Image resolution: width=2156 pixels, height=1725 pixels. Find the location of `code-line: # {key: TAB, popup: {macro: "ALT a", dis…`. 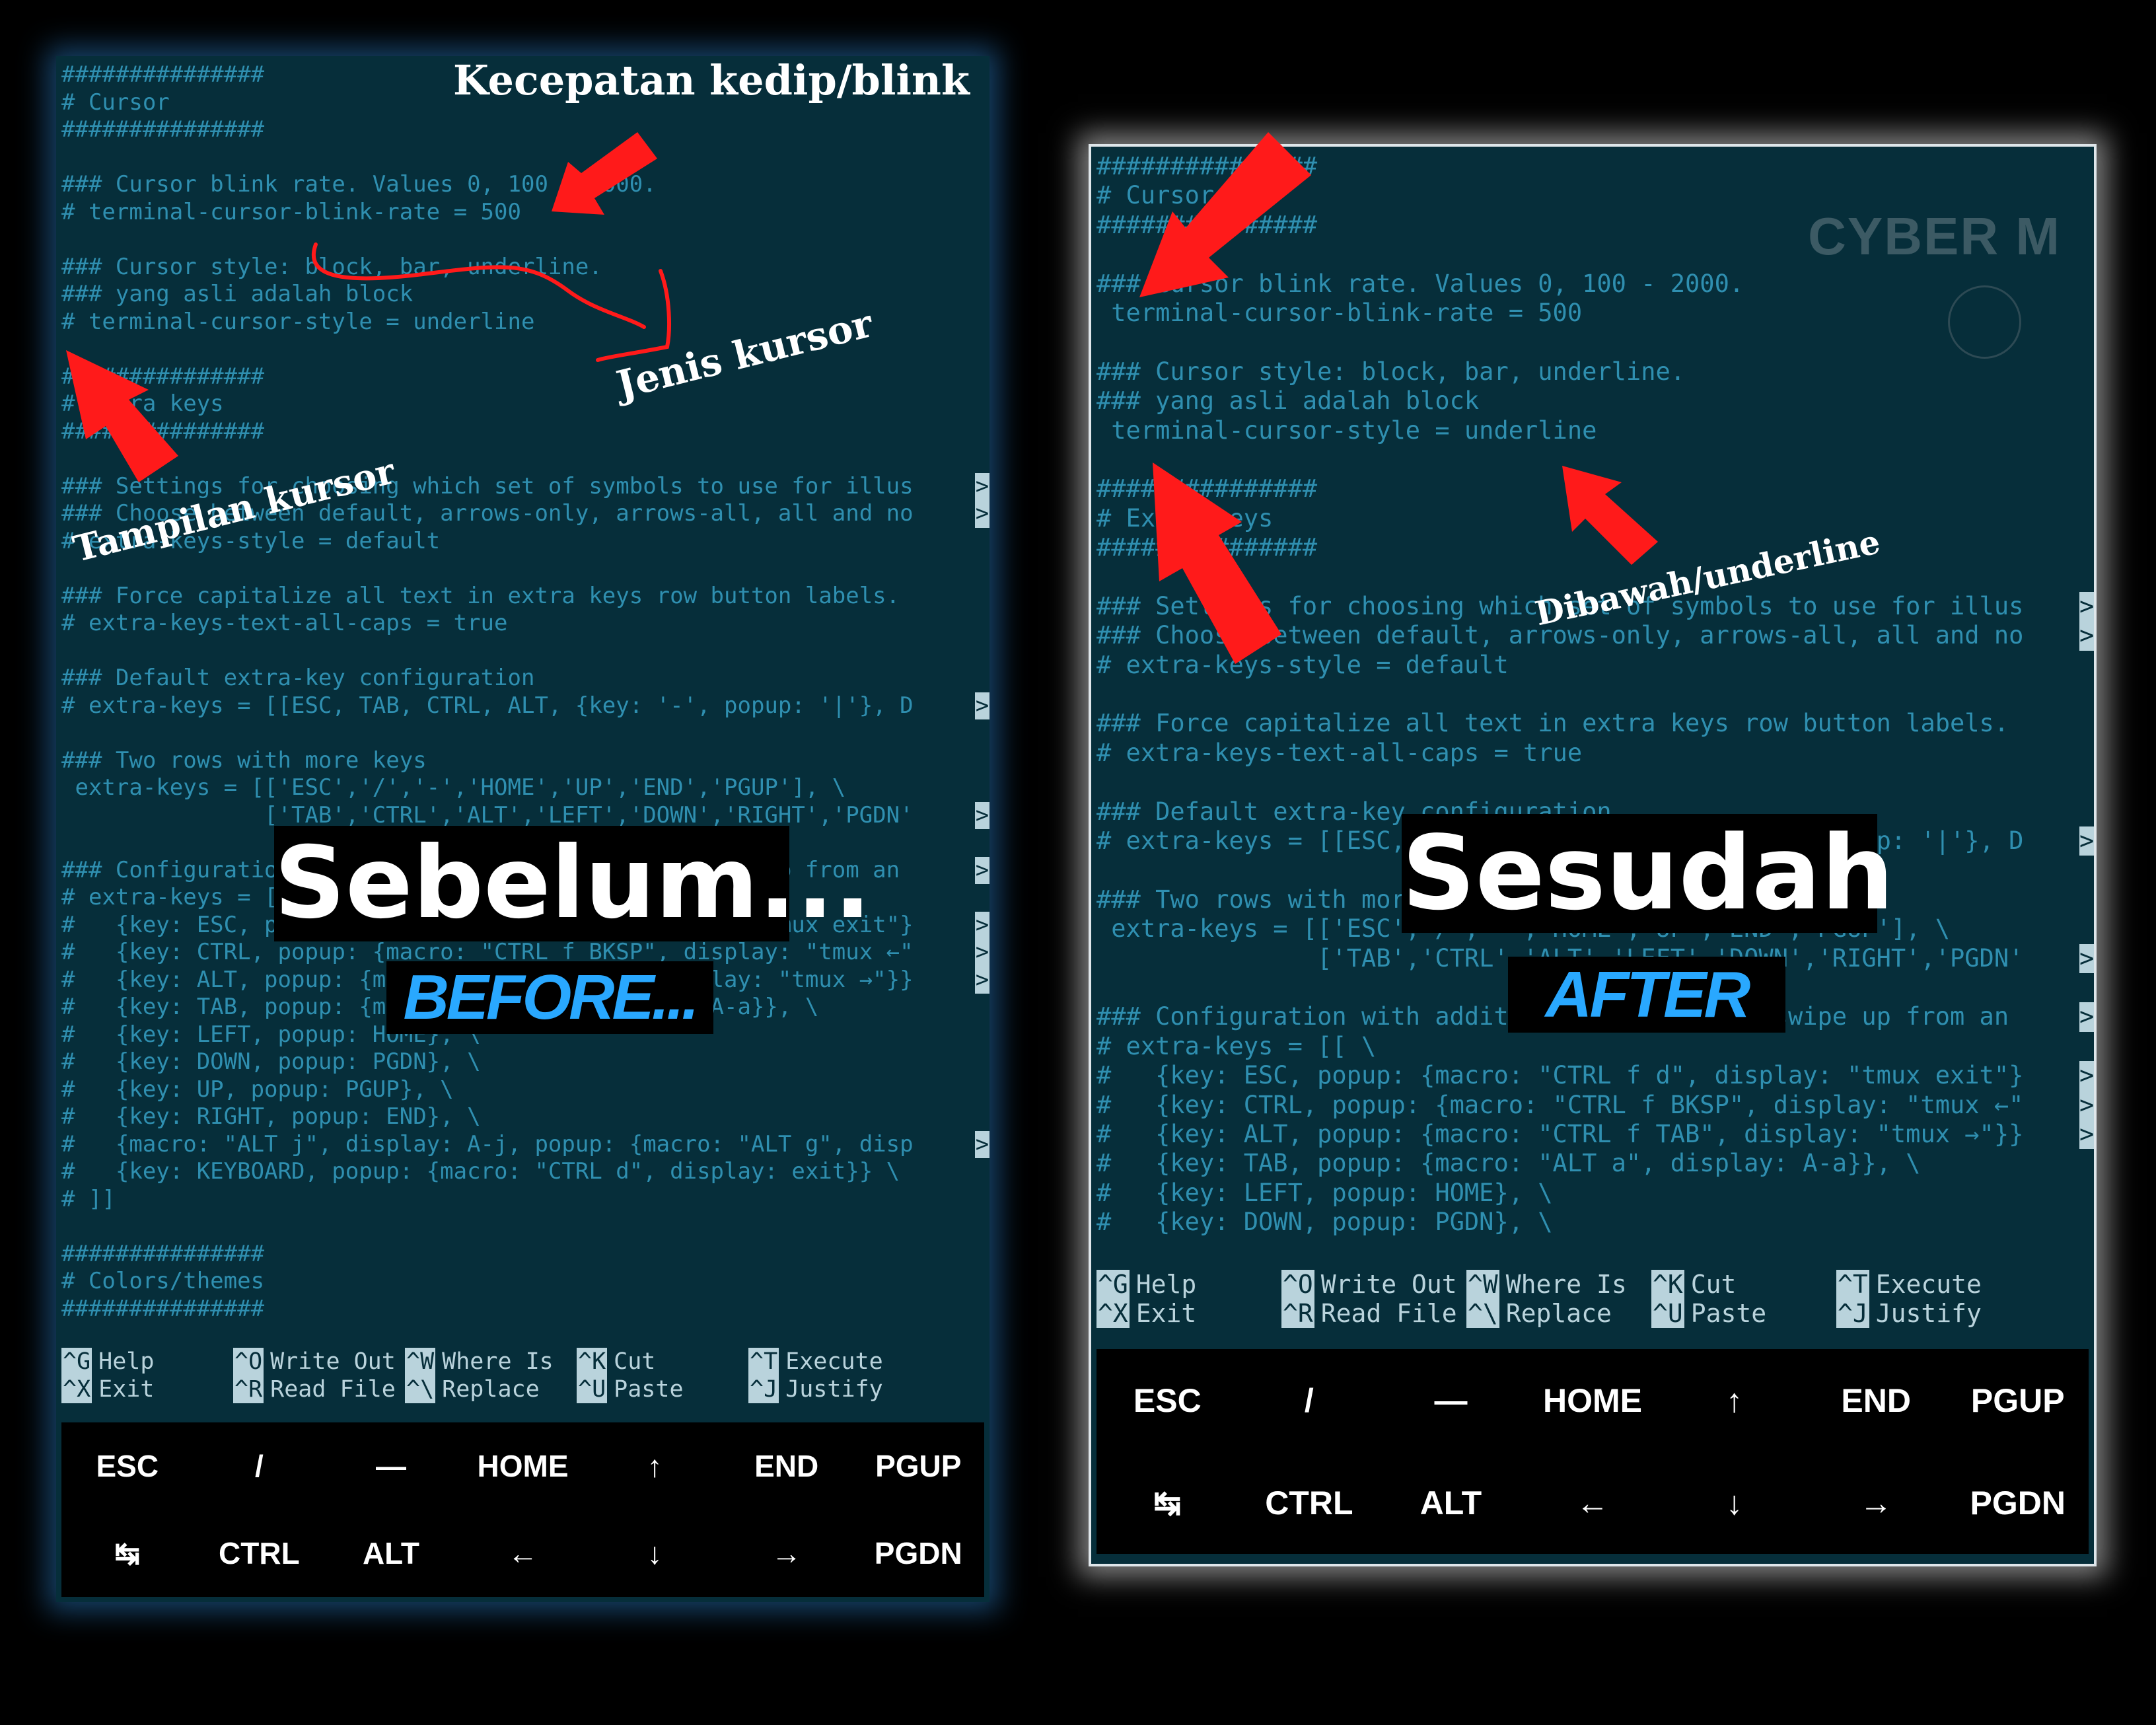

code-line: # {key: TAB, popup: {macro: "ALT a", dis… is located at coordinates (1595, 1163).